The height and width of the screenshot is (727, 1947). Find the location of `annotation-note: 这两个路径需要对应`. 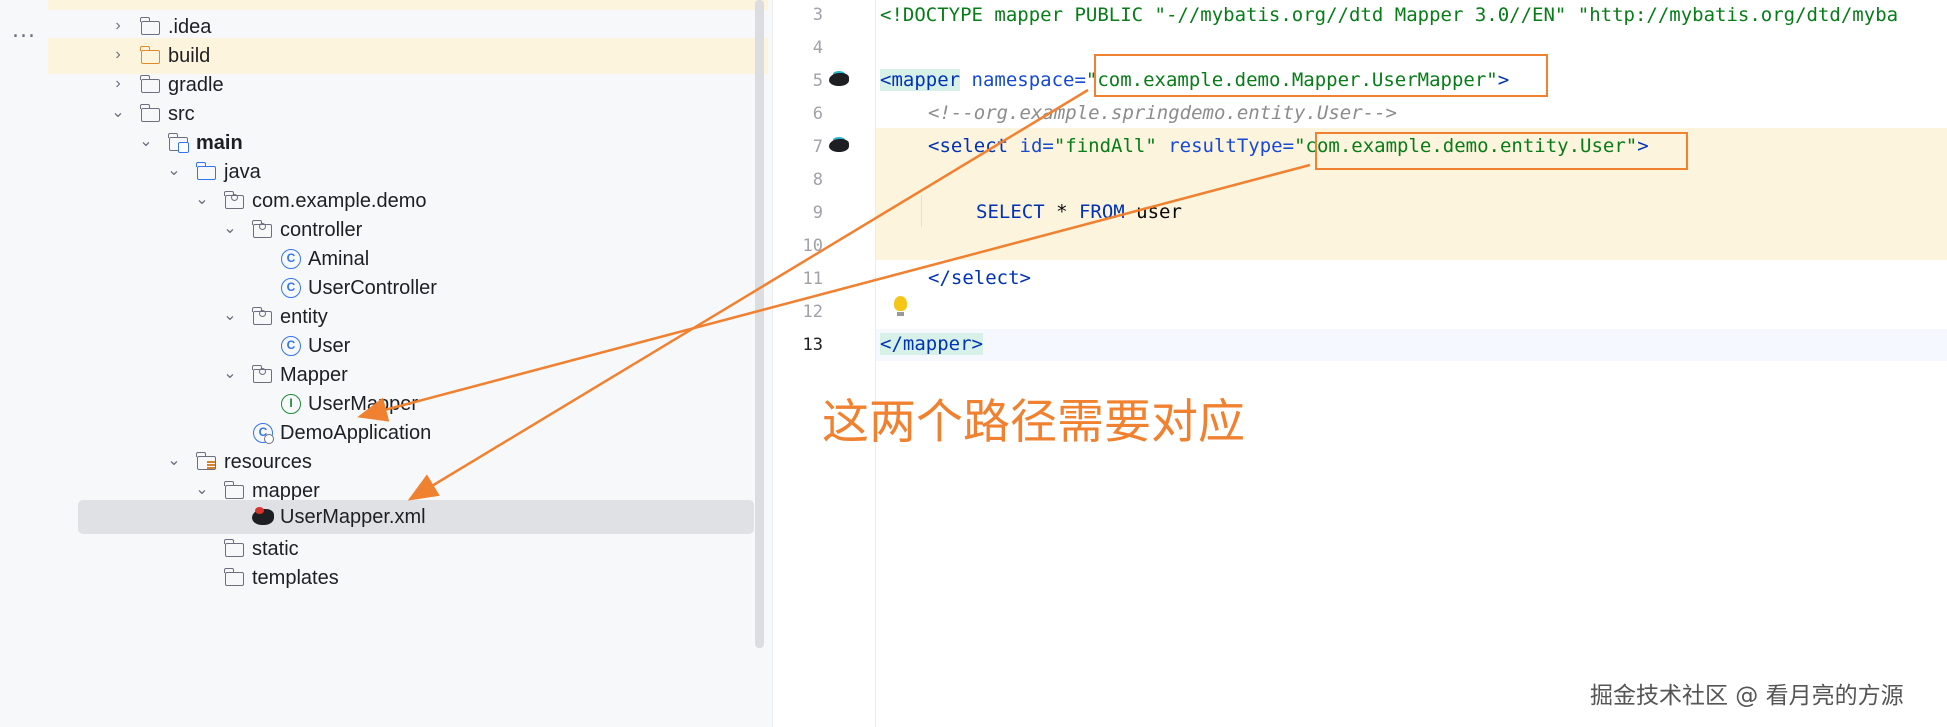

annotation-note: 这两个路径需要对应 is located at coordinates (1033, 422).